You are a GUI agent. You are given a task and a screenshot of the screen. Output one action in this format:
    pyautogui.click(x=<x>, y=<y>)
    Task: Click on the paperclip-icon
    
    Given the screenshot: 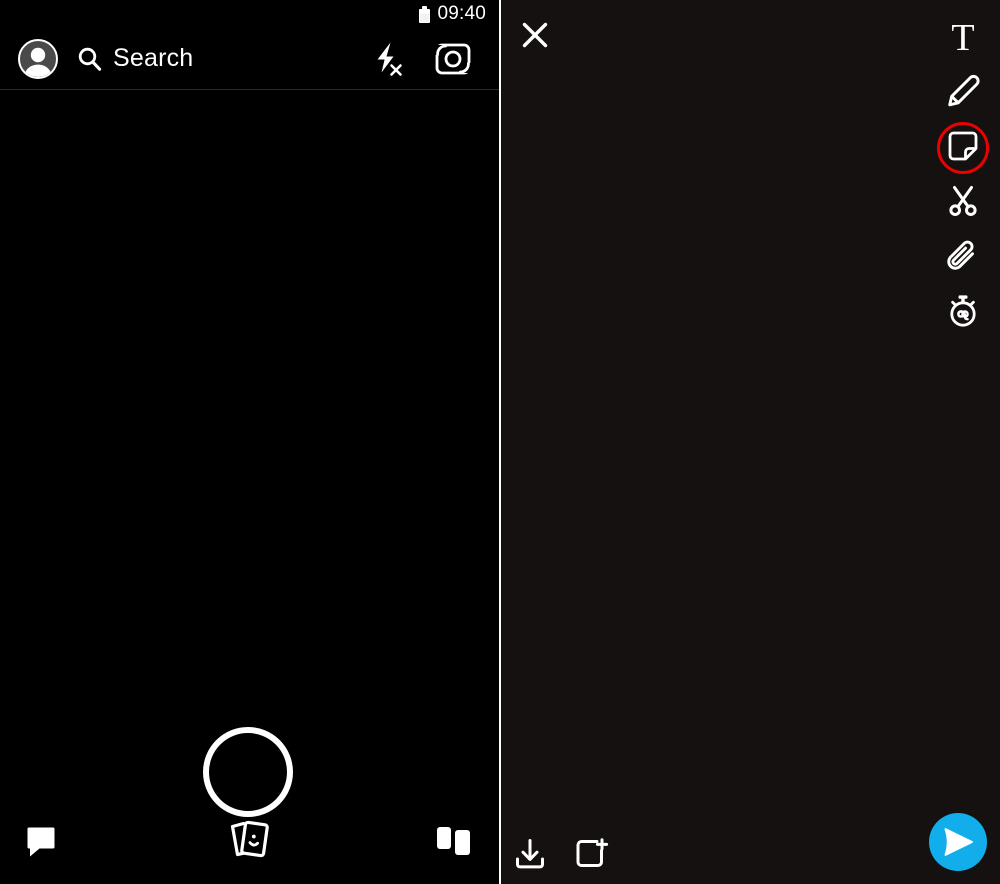 What is the action you would take?
    pyautogui.click(x=963, y=258)
    